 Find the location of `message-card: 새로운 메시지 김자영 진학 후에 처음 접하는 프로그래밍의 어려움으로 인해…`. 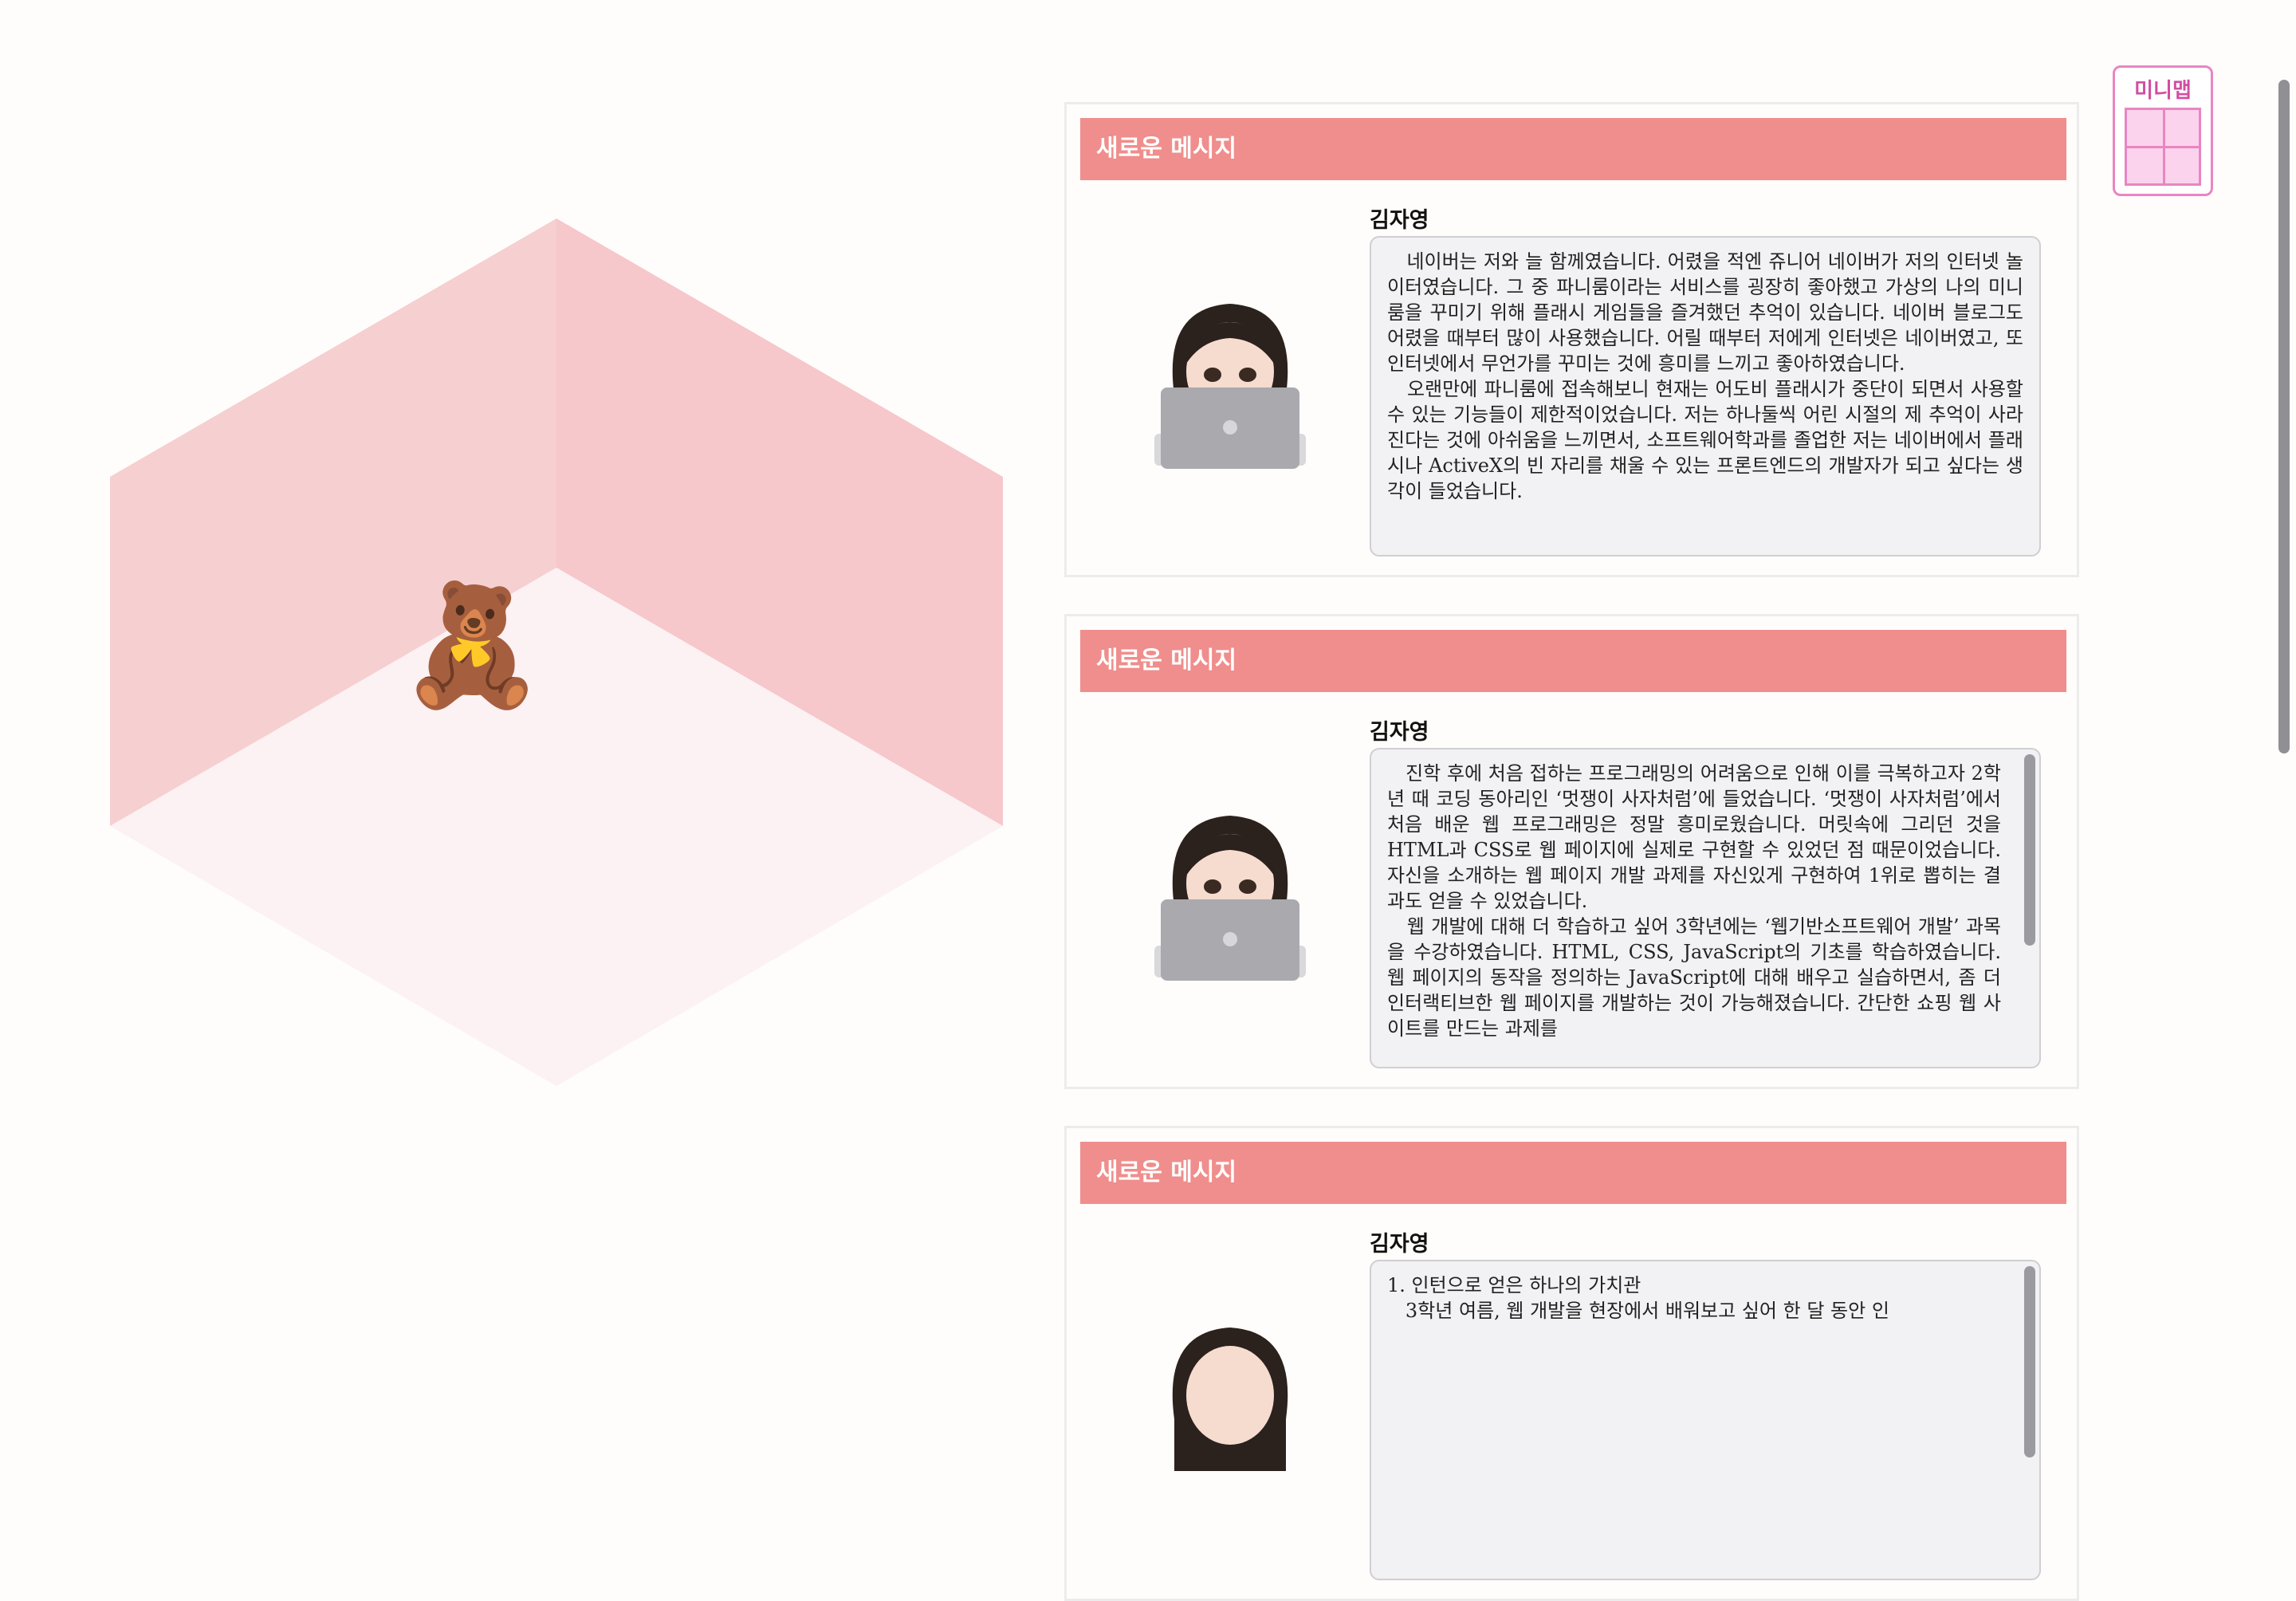

message-card: 새로운 메시지 김자영 진학 후에 처음 접하는 프로그래밍의 어려움으로 인해… is located at coordinates (1571, 851).